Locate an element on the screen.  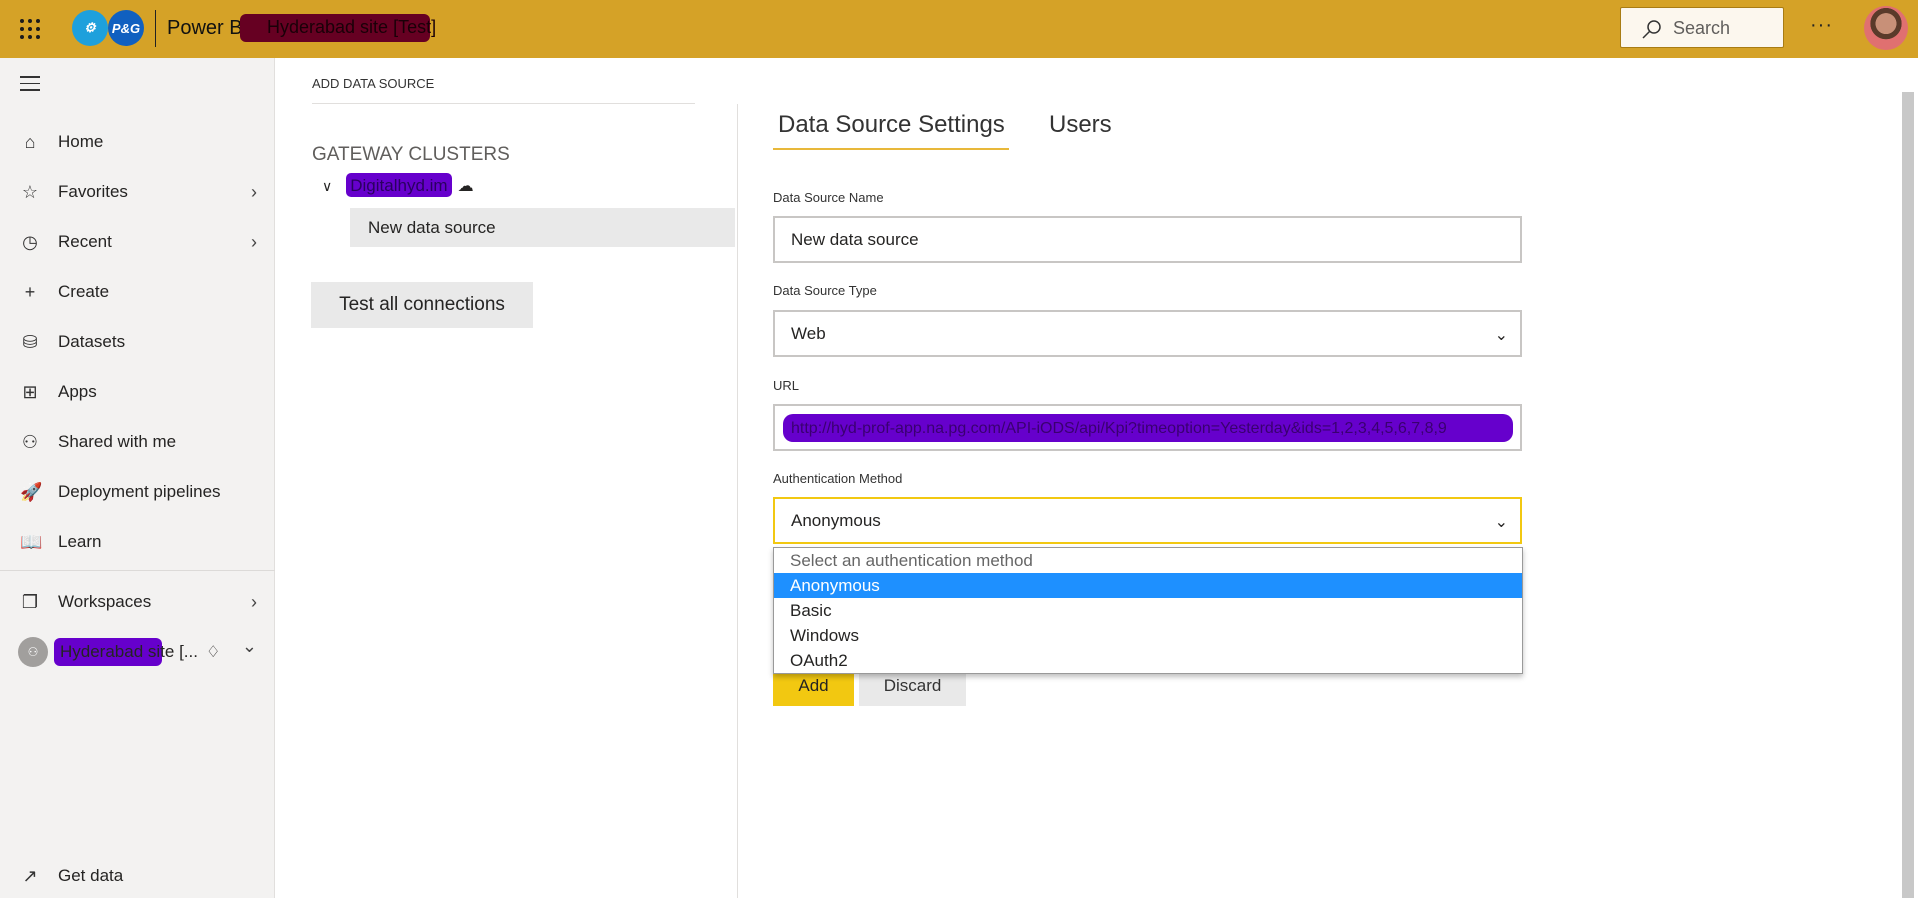
sidebar-item-label: Apps is located at coordinates (77, 391).